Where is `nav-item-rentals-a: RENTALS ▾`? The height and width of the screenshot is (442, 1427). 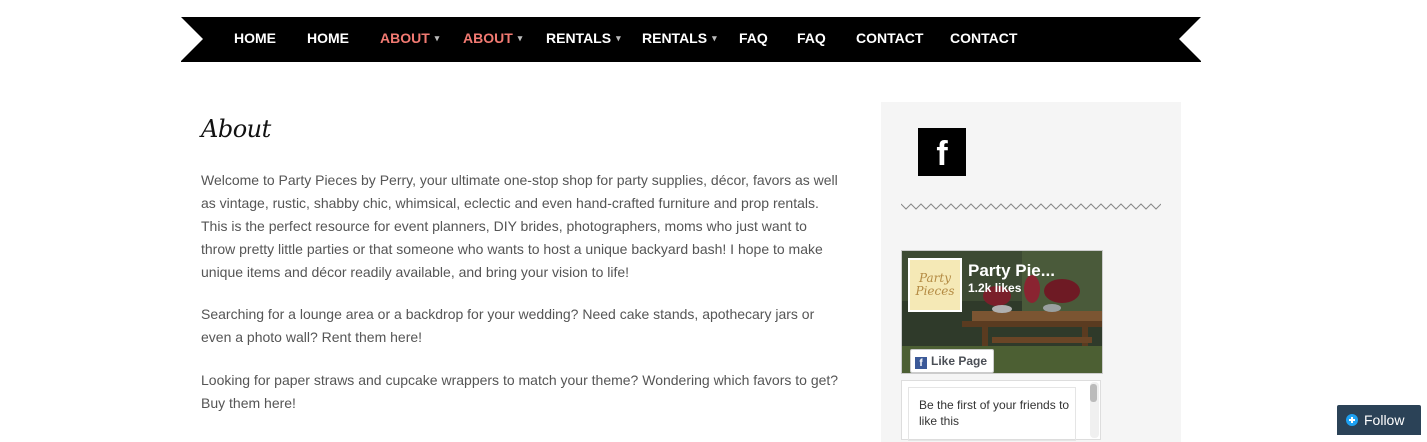 nav-item-rentals-a: RENTALS ▾ is located at coordinates (583, 39).